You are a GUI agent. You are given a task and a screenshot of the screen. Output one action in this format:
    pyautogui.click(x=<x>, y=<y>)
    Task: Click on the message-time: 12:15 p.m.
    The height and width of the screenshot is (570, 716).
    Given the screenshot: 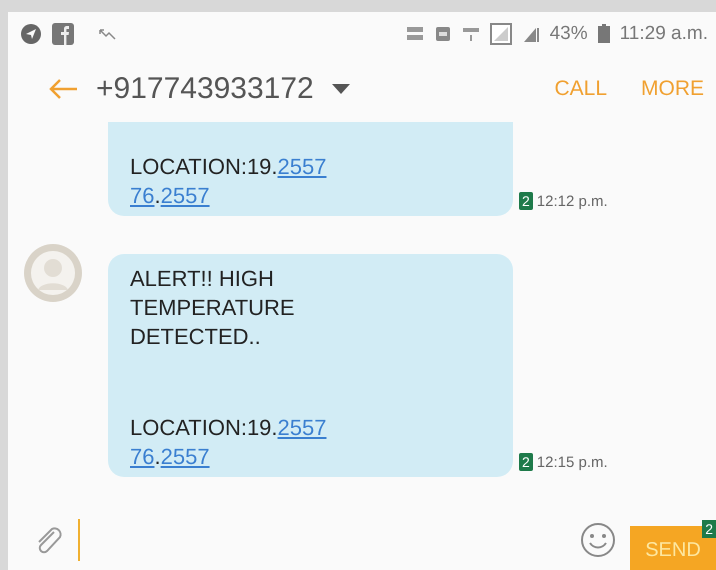 What is the action you would take?
    pyautogui.click(x=572, y=462)
    